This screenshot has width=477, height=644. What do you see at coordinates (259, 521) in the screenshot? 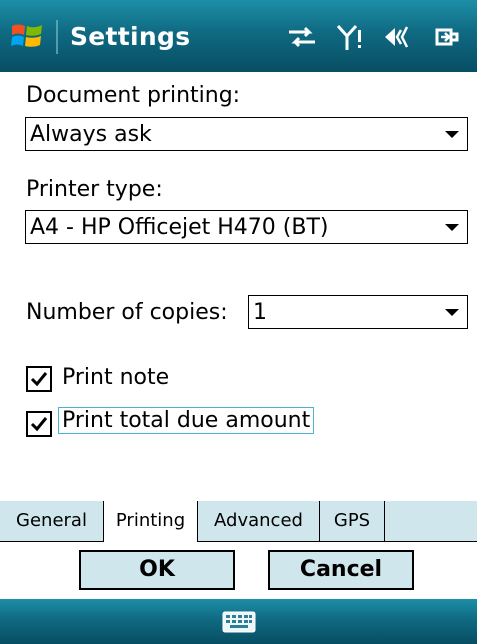
I see `tab-advanced: Advanced` at bounding box center [259, 521].